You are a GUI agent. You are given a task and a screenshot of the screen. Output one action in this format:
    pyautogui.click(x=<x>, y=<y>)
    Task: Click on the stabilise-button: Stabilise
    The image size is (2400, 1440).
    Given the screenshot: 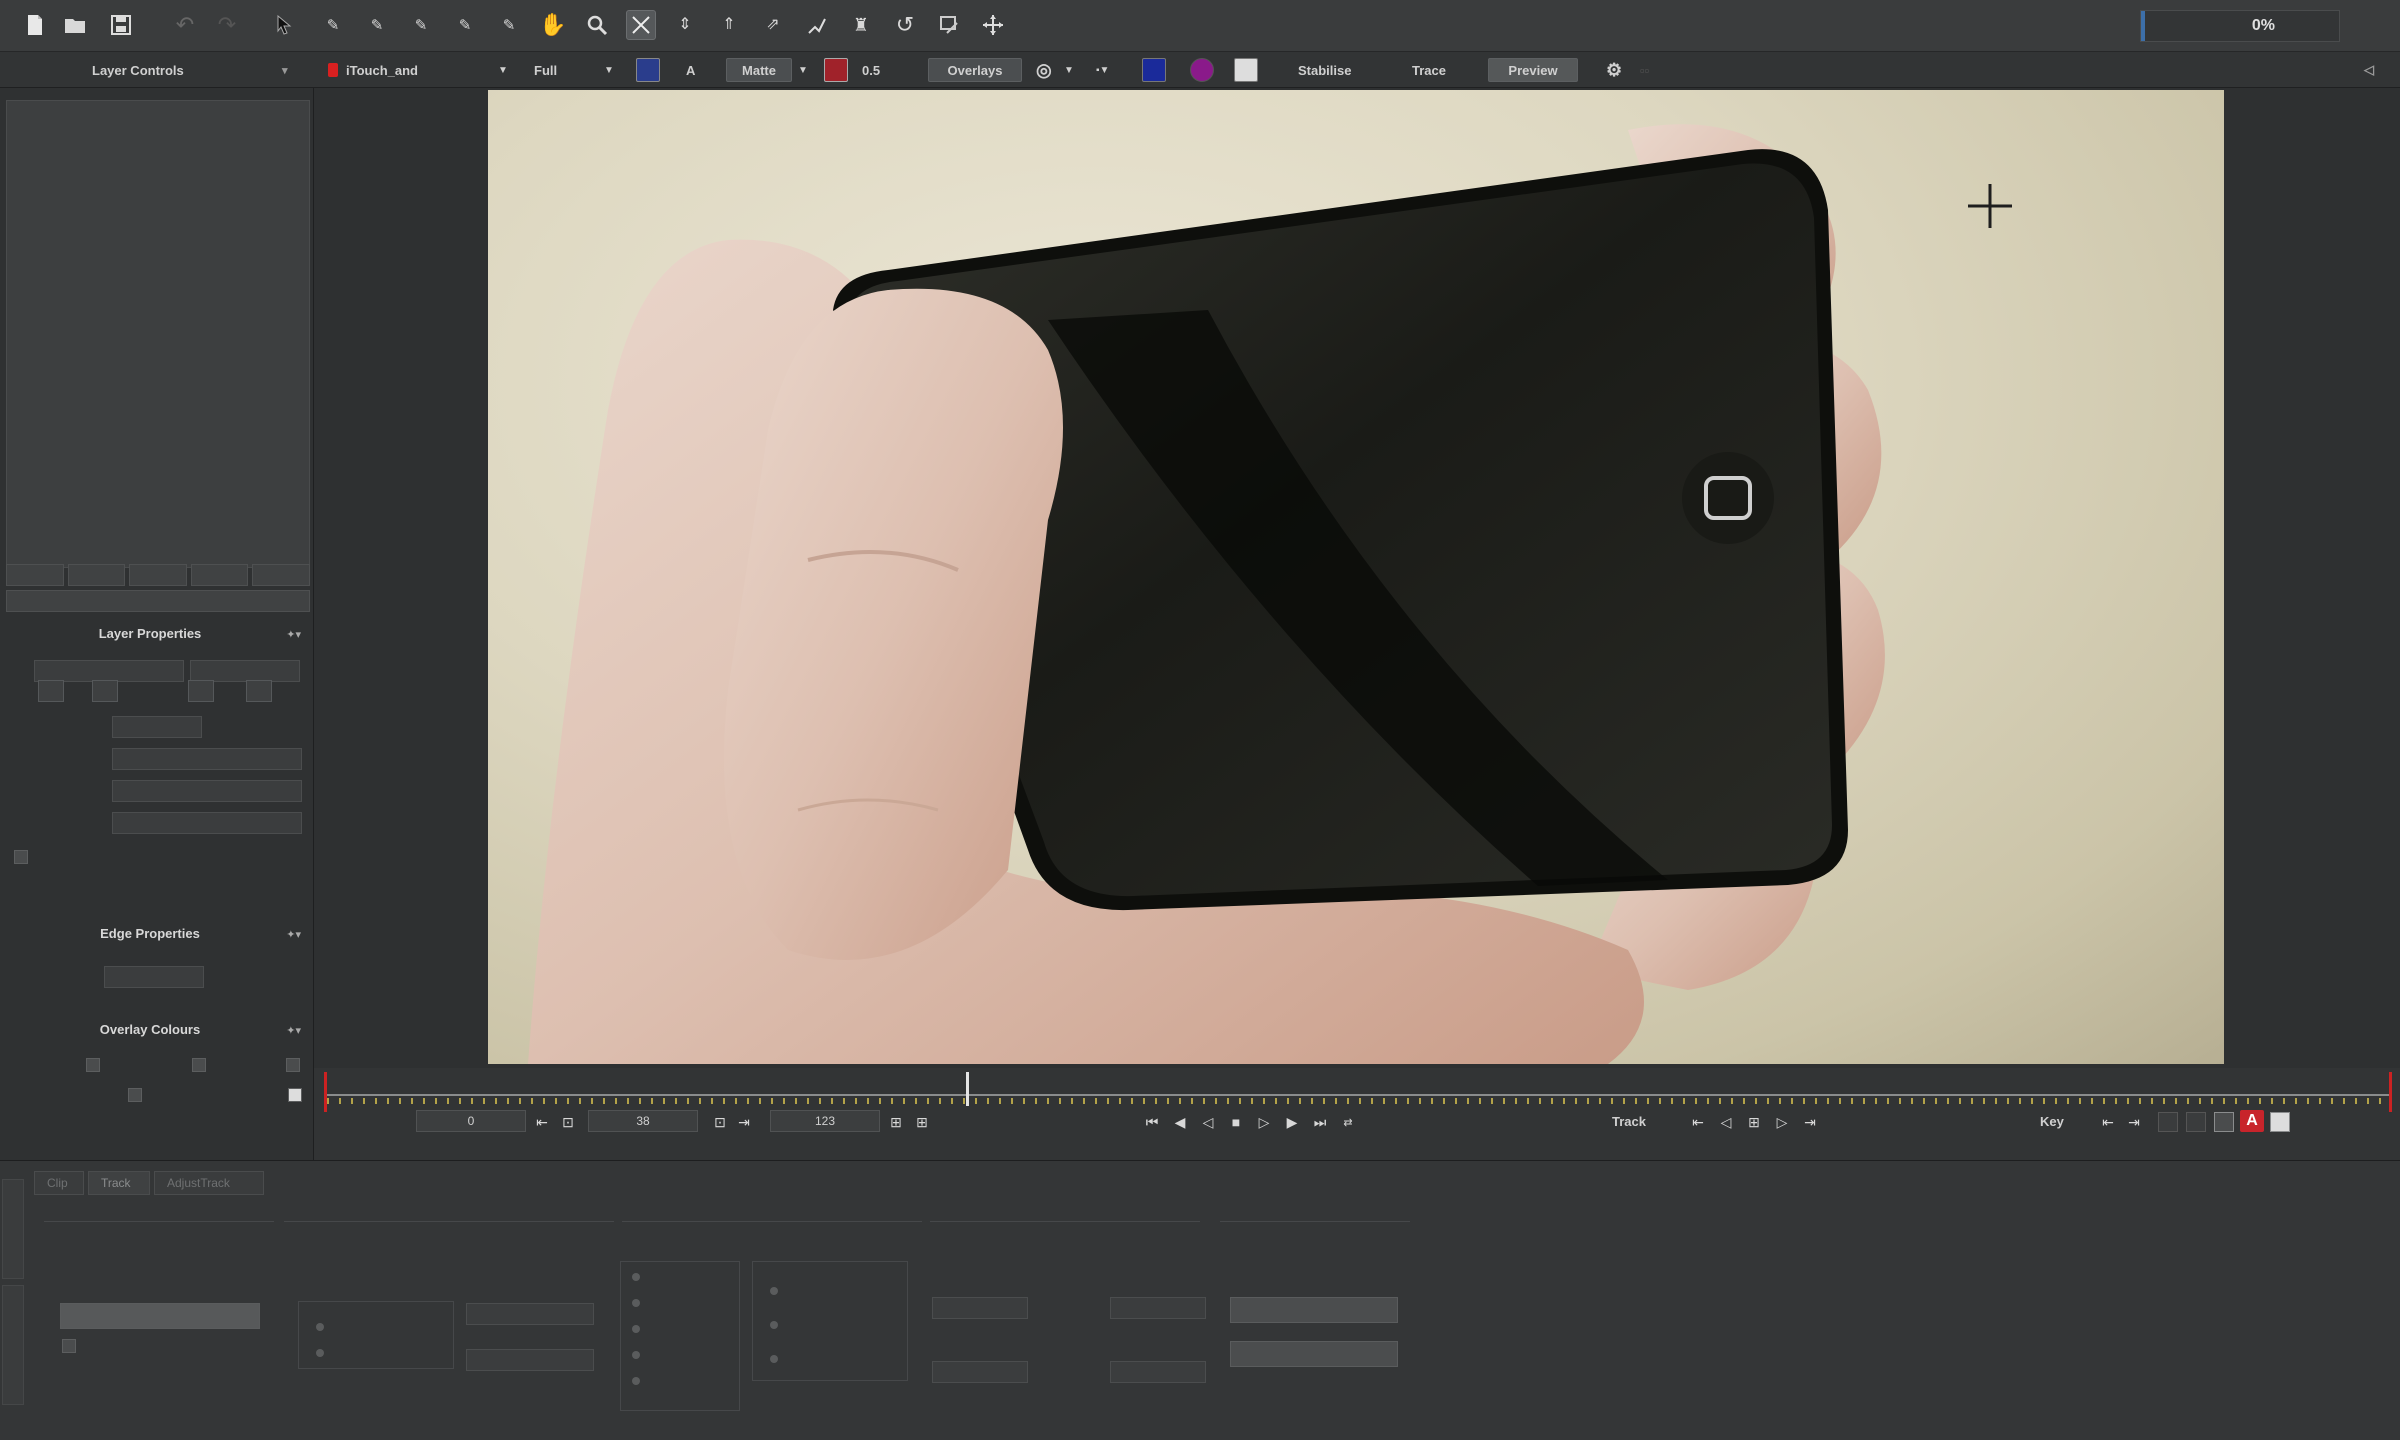 What is the action you would take?
    pyautogui.click(x=1324, y=70)
    